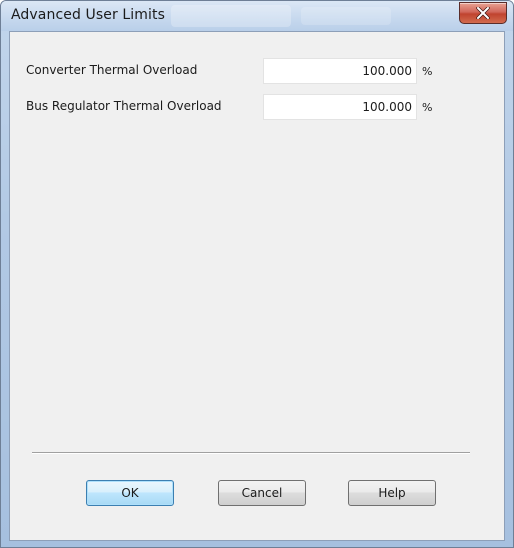 Image resolution: width=514 pixels, height=548 pixels. Describe the element at coordinates (257, 71) in the screenshot. I see `converter-thermal-overload-row: Converter Thermal Overload 100.000 %` at that location.